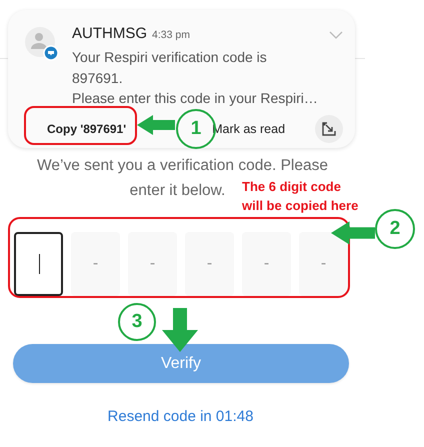 Image resolution: width=424 pixels, height=447 pixels. I want to click on expand-button, so click(329, 128).